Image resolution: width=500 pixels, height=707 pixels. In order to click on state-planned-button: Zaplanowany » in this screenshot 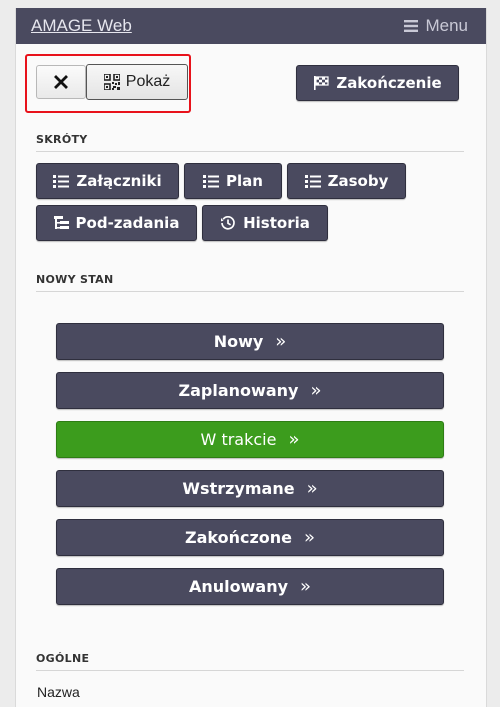, I will do `click(250, 390)`.